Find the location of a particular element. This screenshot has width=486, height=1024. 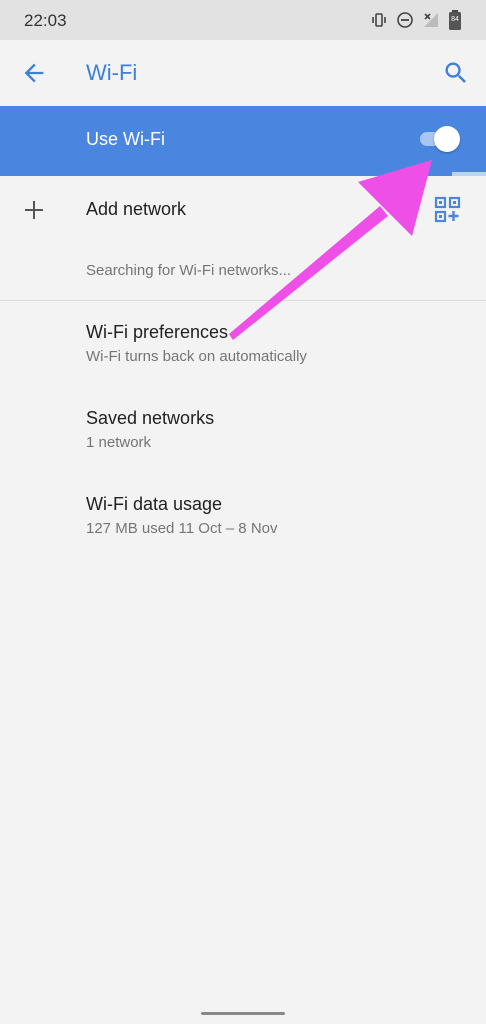

battery-icon: 84 is located at coordinates (455, 20).